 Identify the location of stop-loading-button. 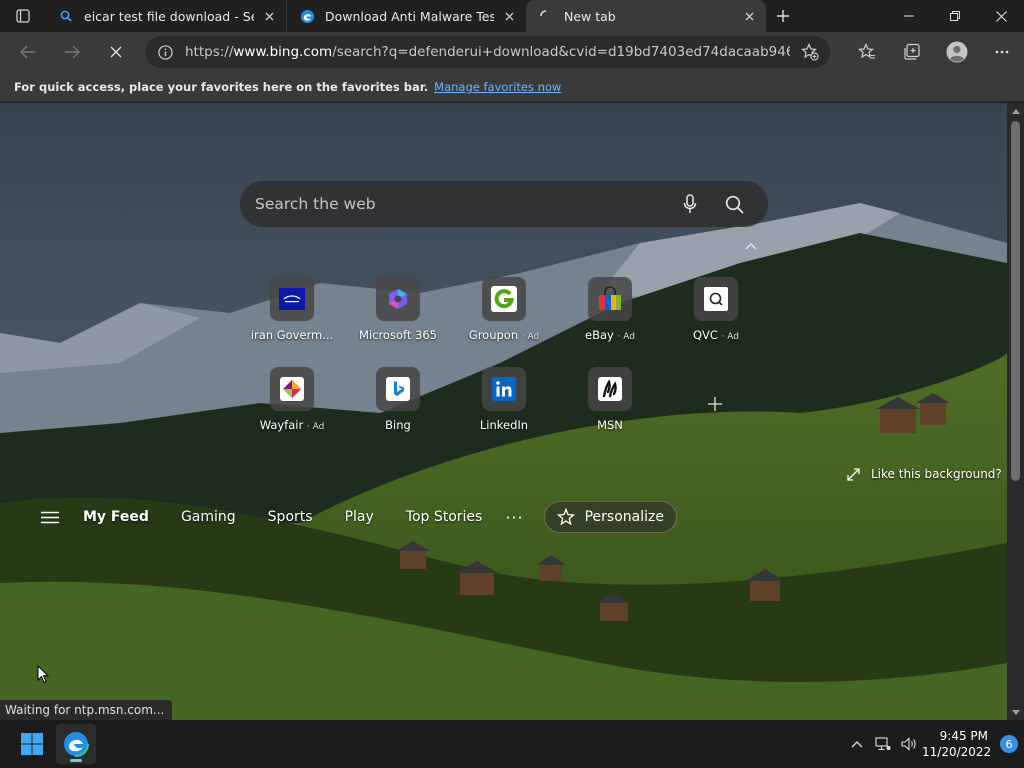
(116, 52).